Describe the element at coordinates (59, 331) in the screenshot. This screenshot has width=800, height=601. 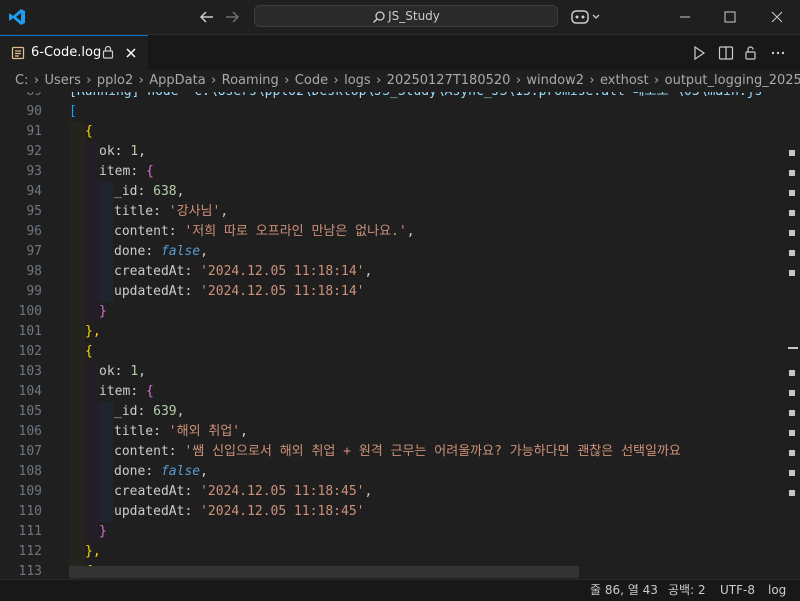
I see `code-line: 101},` at that location.